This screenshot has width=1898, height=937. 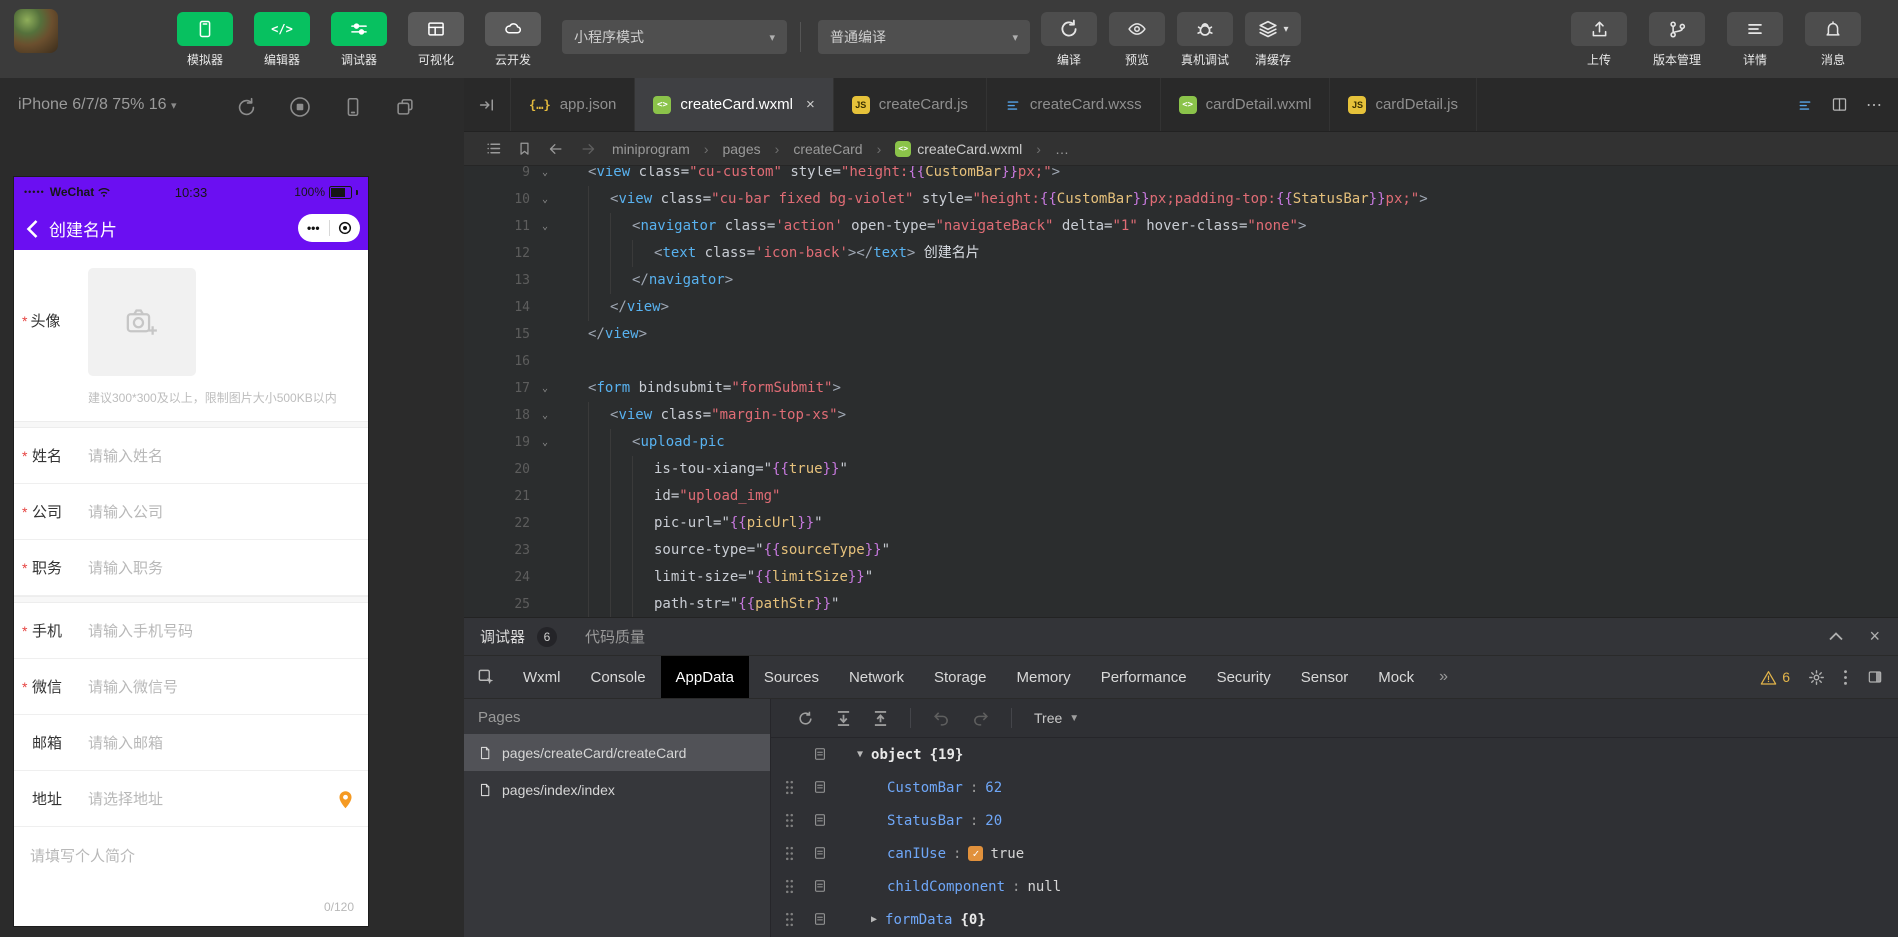 I want to click on form-field-职务: * 职务 请输入职务, so click(x=191, y=568).